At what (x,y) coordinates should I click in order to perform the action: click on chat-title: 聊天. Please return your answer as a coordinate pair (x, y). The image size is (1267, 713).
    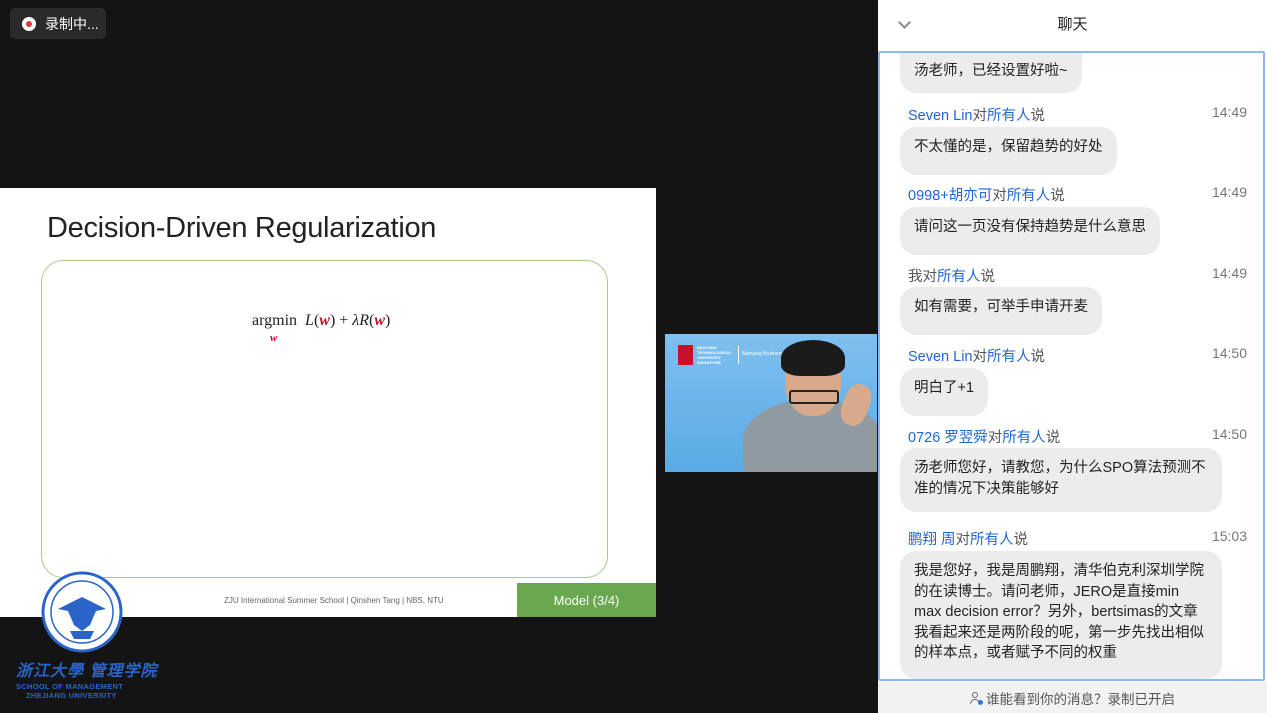
    Looking at the image, I should click on (1072, 24).